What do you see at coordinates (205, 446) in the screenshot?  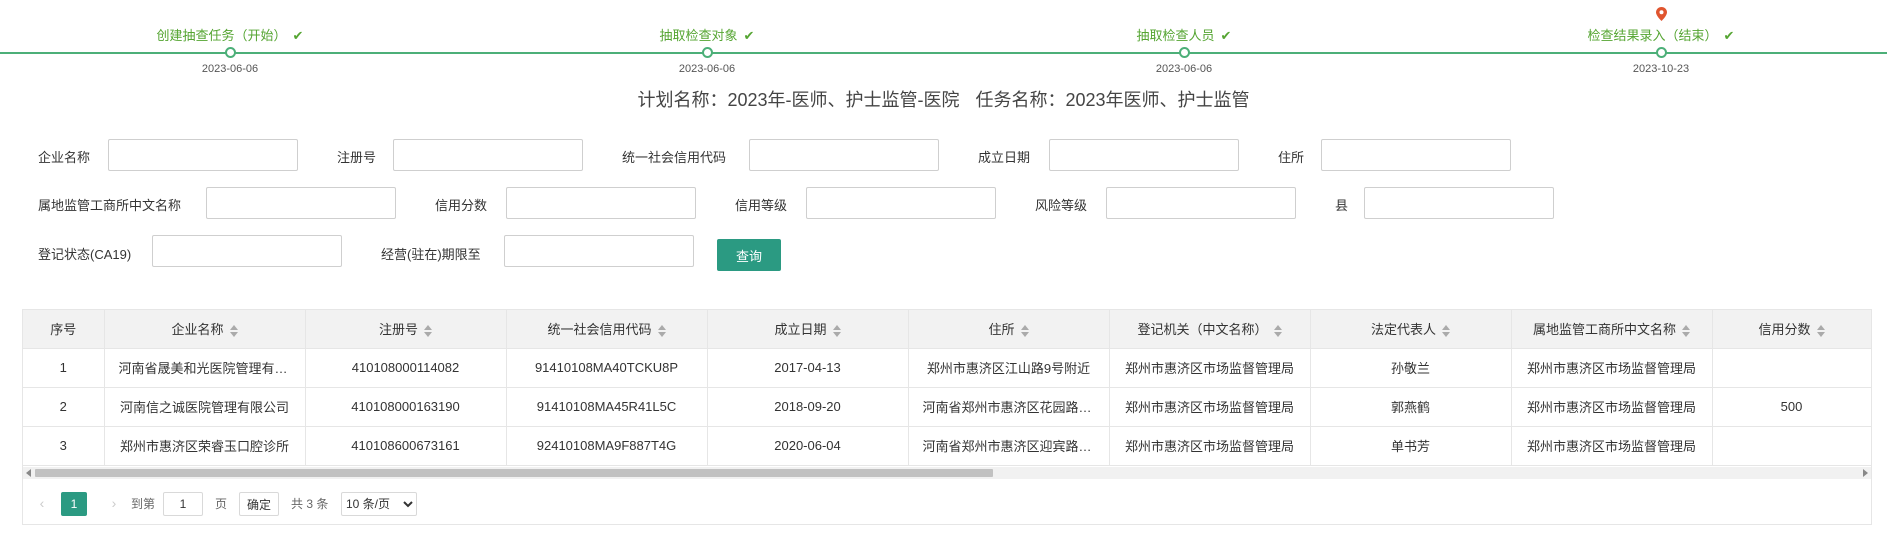 I see `cell-company: 郑州市惠济区荣睿玉口腔诊所` at bounding box center [205, 446].